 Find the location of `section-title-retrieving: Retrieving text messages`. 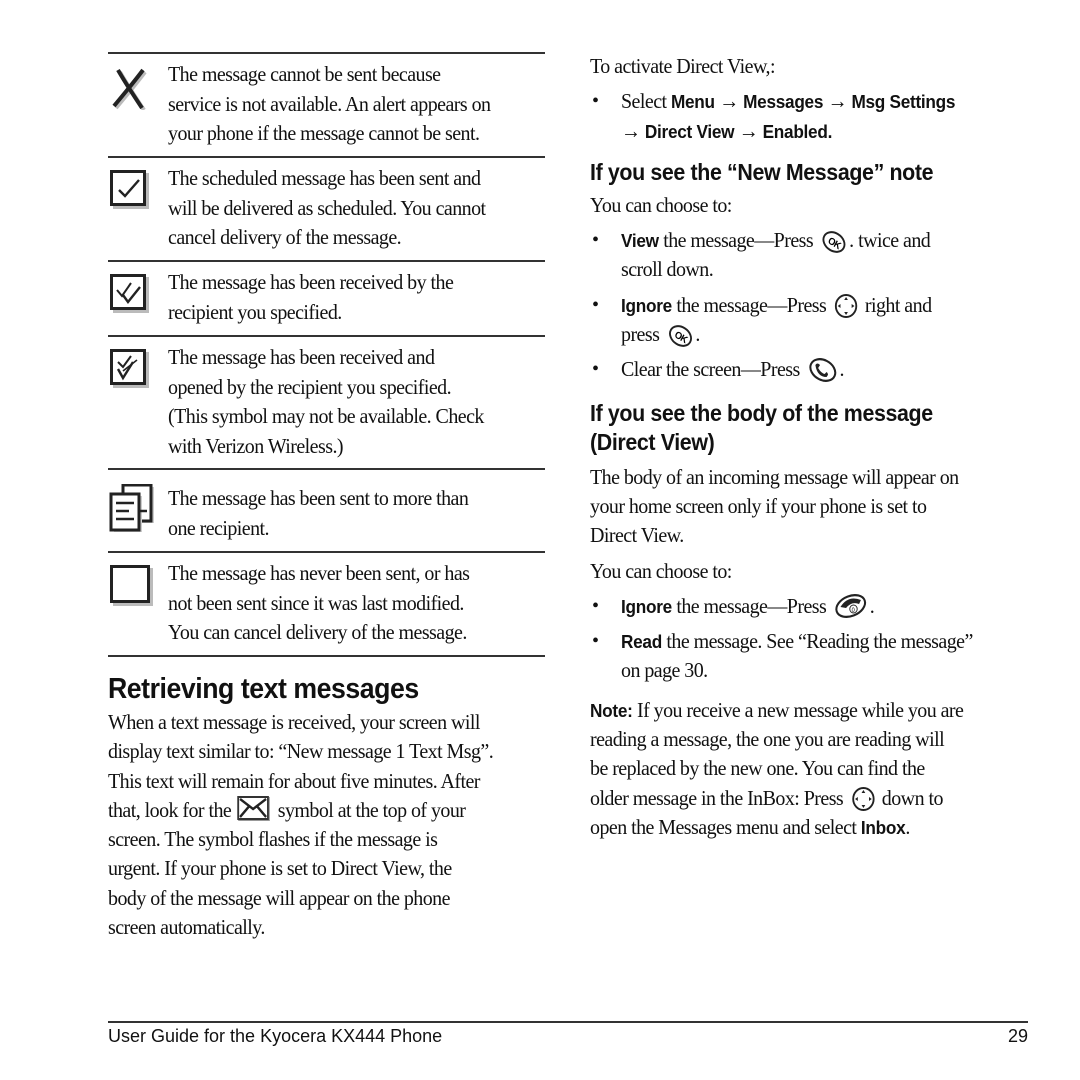

section-title-retrieving: Retrieving text messages is located at coordinates (263, 689).